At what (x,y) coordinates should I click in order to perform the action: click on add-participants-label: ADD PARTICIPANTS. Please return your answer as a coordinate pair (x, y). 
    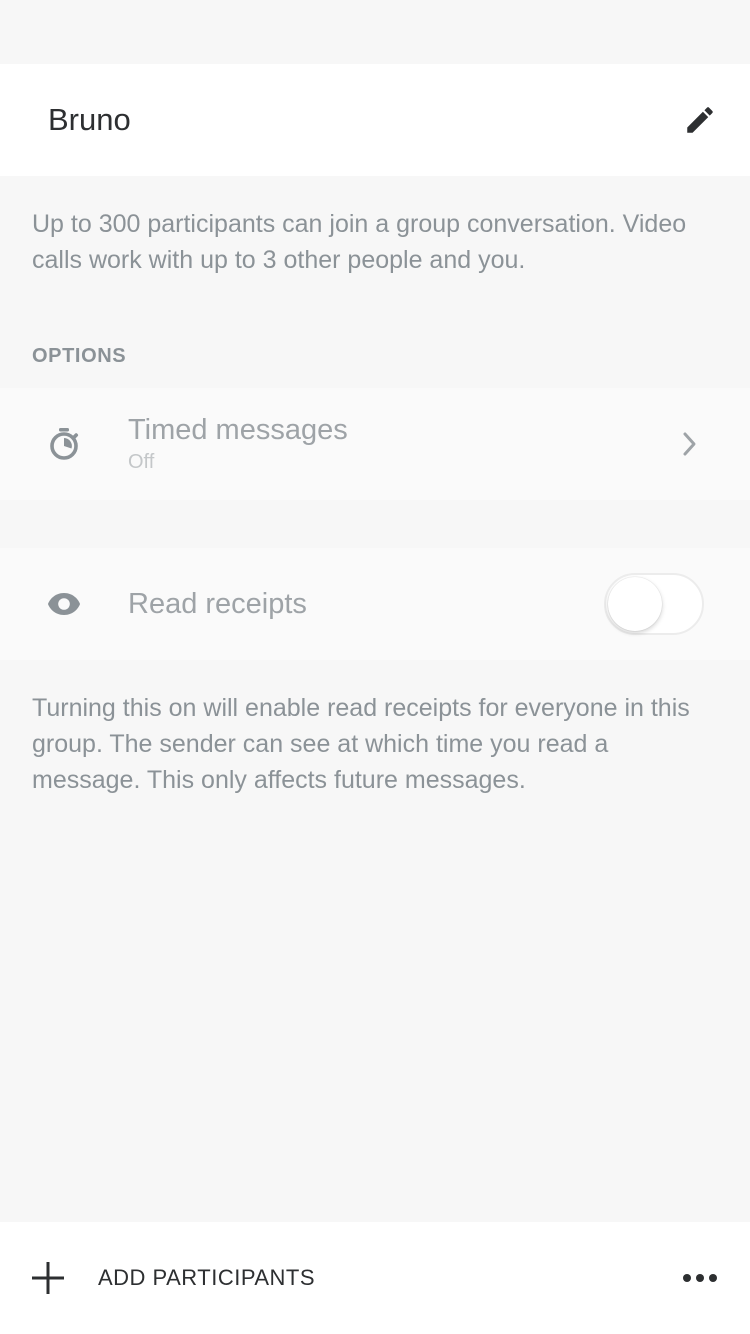
    Looking at the image, I should click on (207, 1277).